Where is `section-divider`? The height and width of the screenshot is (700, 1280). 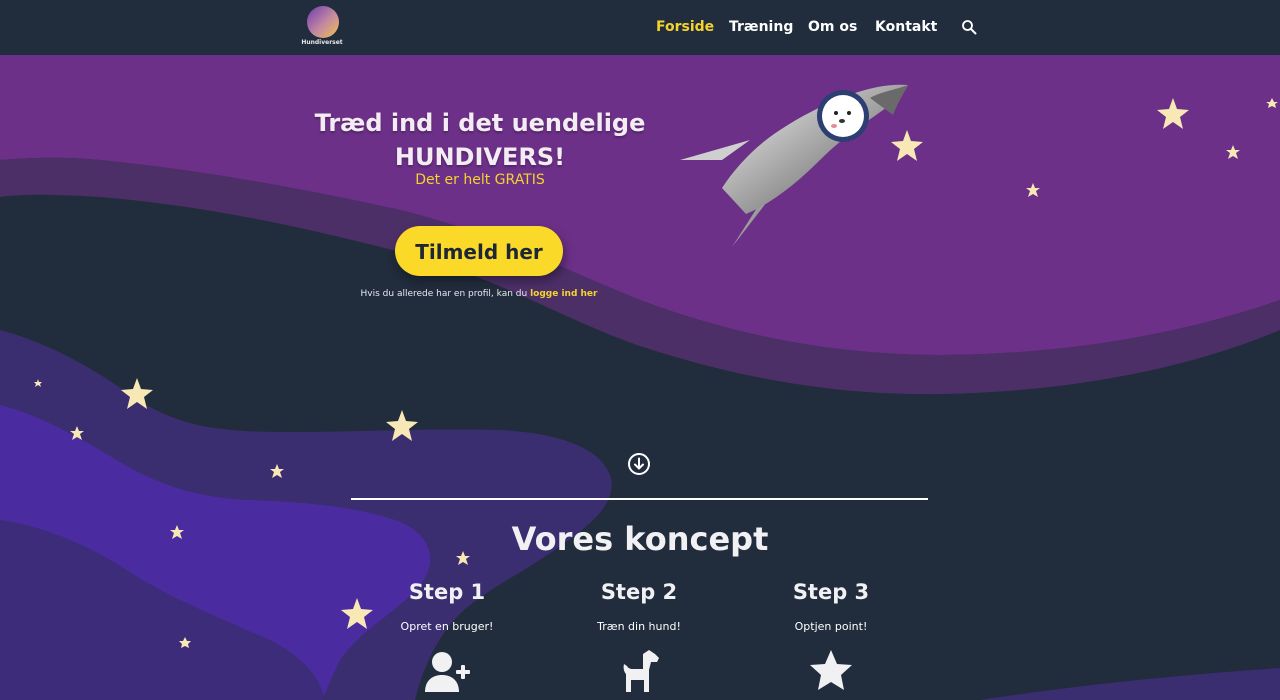
section-divider is located at coordinates (639, 499).